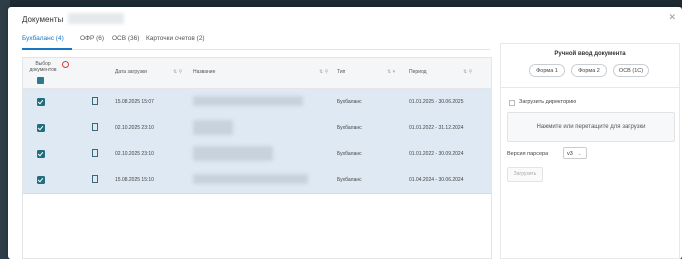 The image size is (682, 259). What do you see at coordinates (256, 49) in the screenshot?
I see `tabs-divider` at bounding box center [256, 49].